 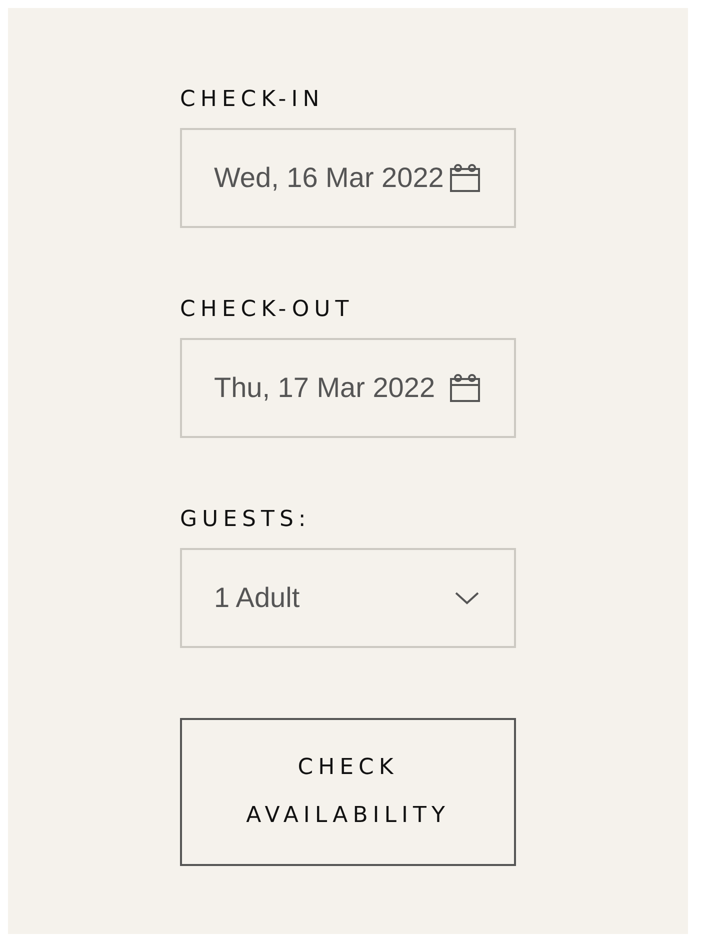 What do you see at coordinates (267, 310) in the screenshot?
I see `field-label: CHECK-OUT` at bounding box center [267, 310].